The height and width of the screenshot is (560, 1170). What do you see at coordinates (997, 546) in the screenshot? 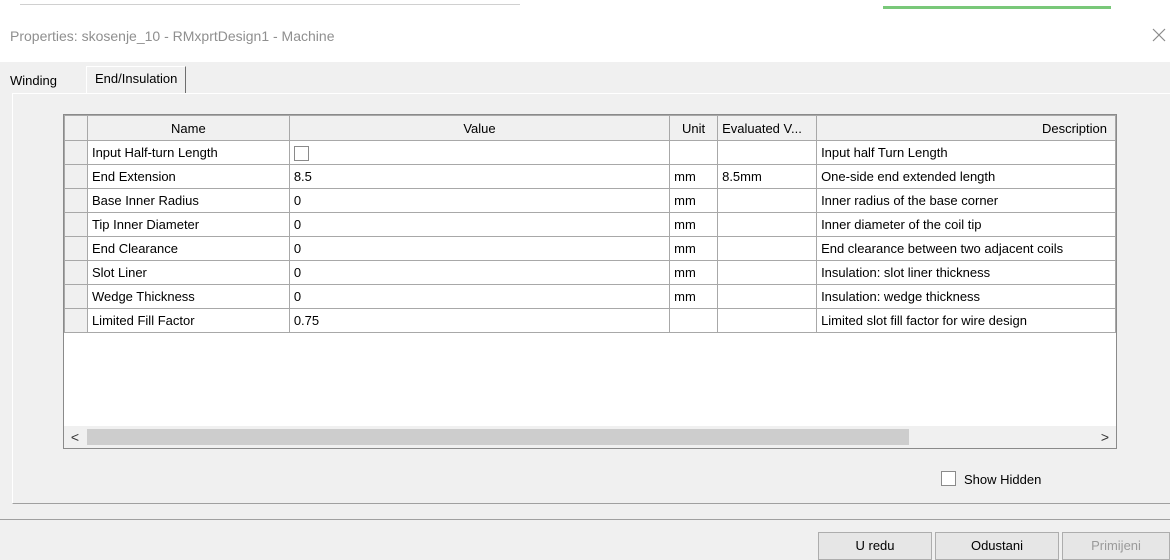
I see `cancel-button: Odustani` at bounding box center [997, 546].